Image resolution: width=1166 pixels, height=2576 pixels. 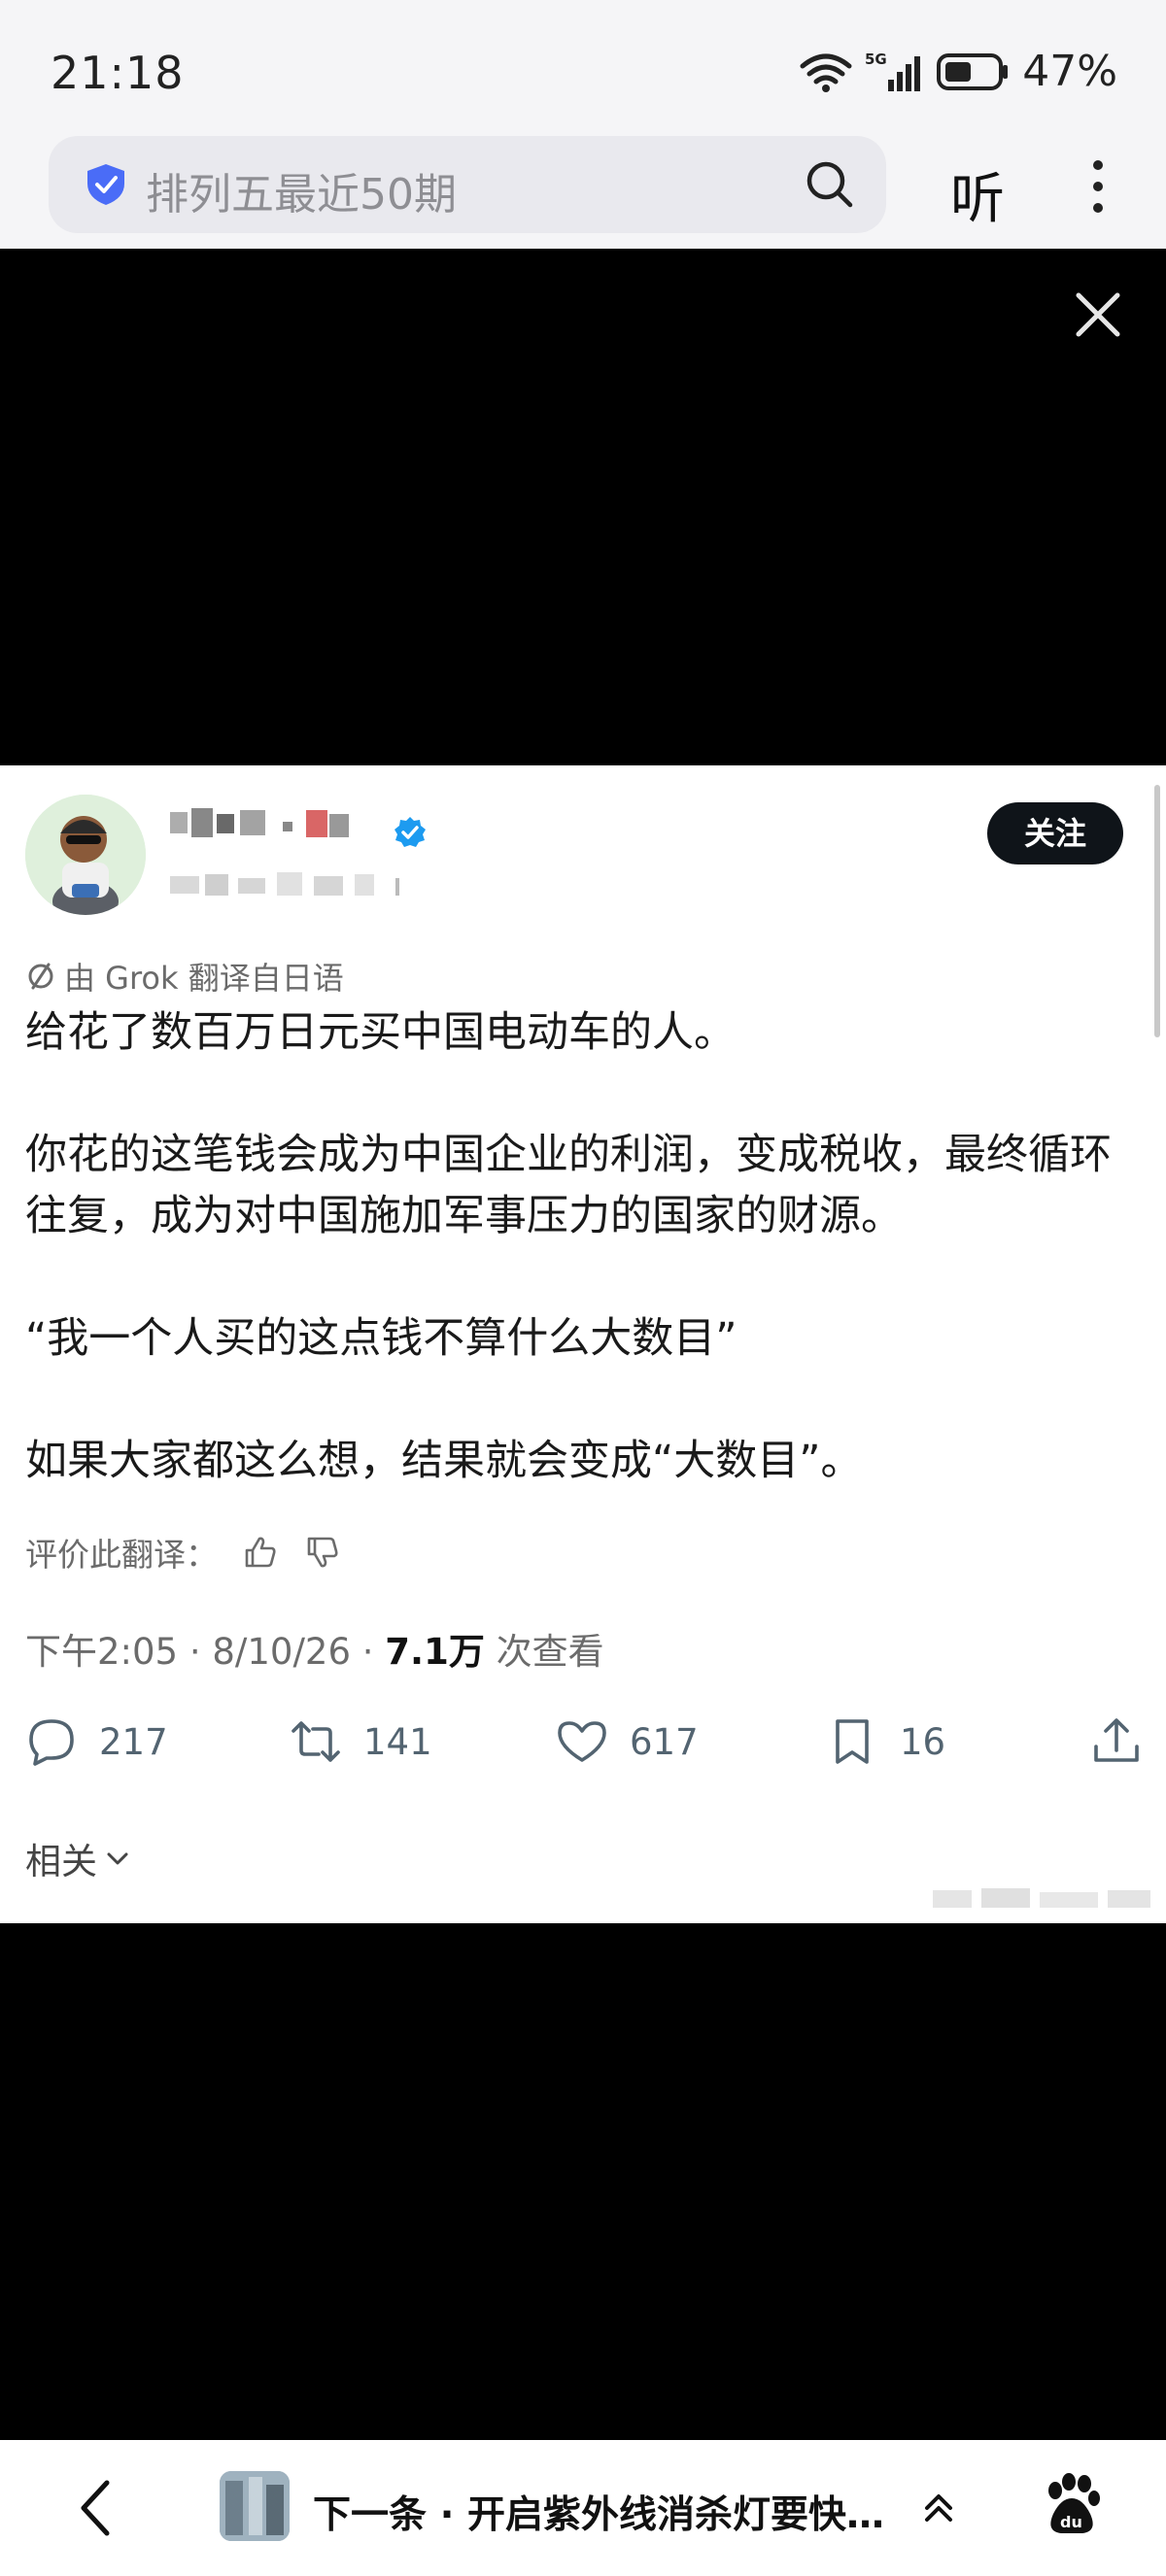 I want to click on wifi-icon, so click(x=826, y=72).